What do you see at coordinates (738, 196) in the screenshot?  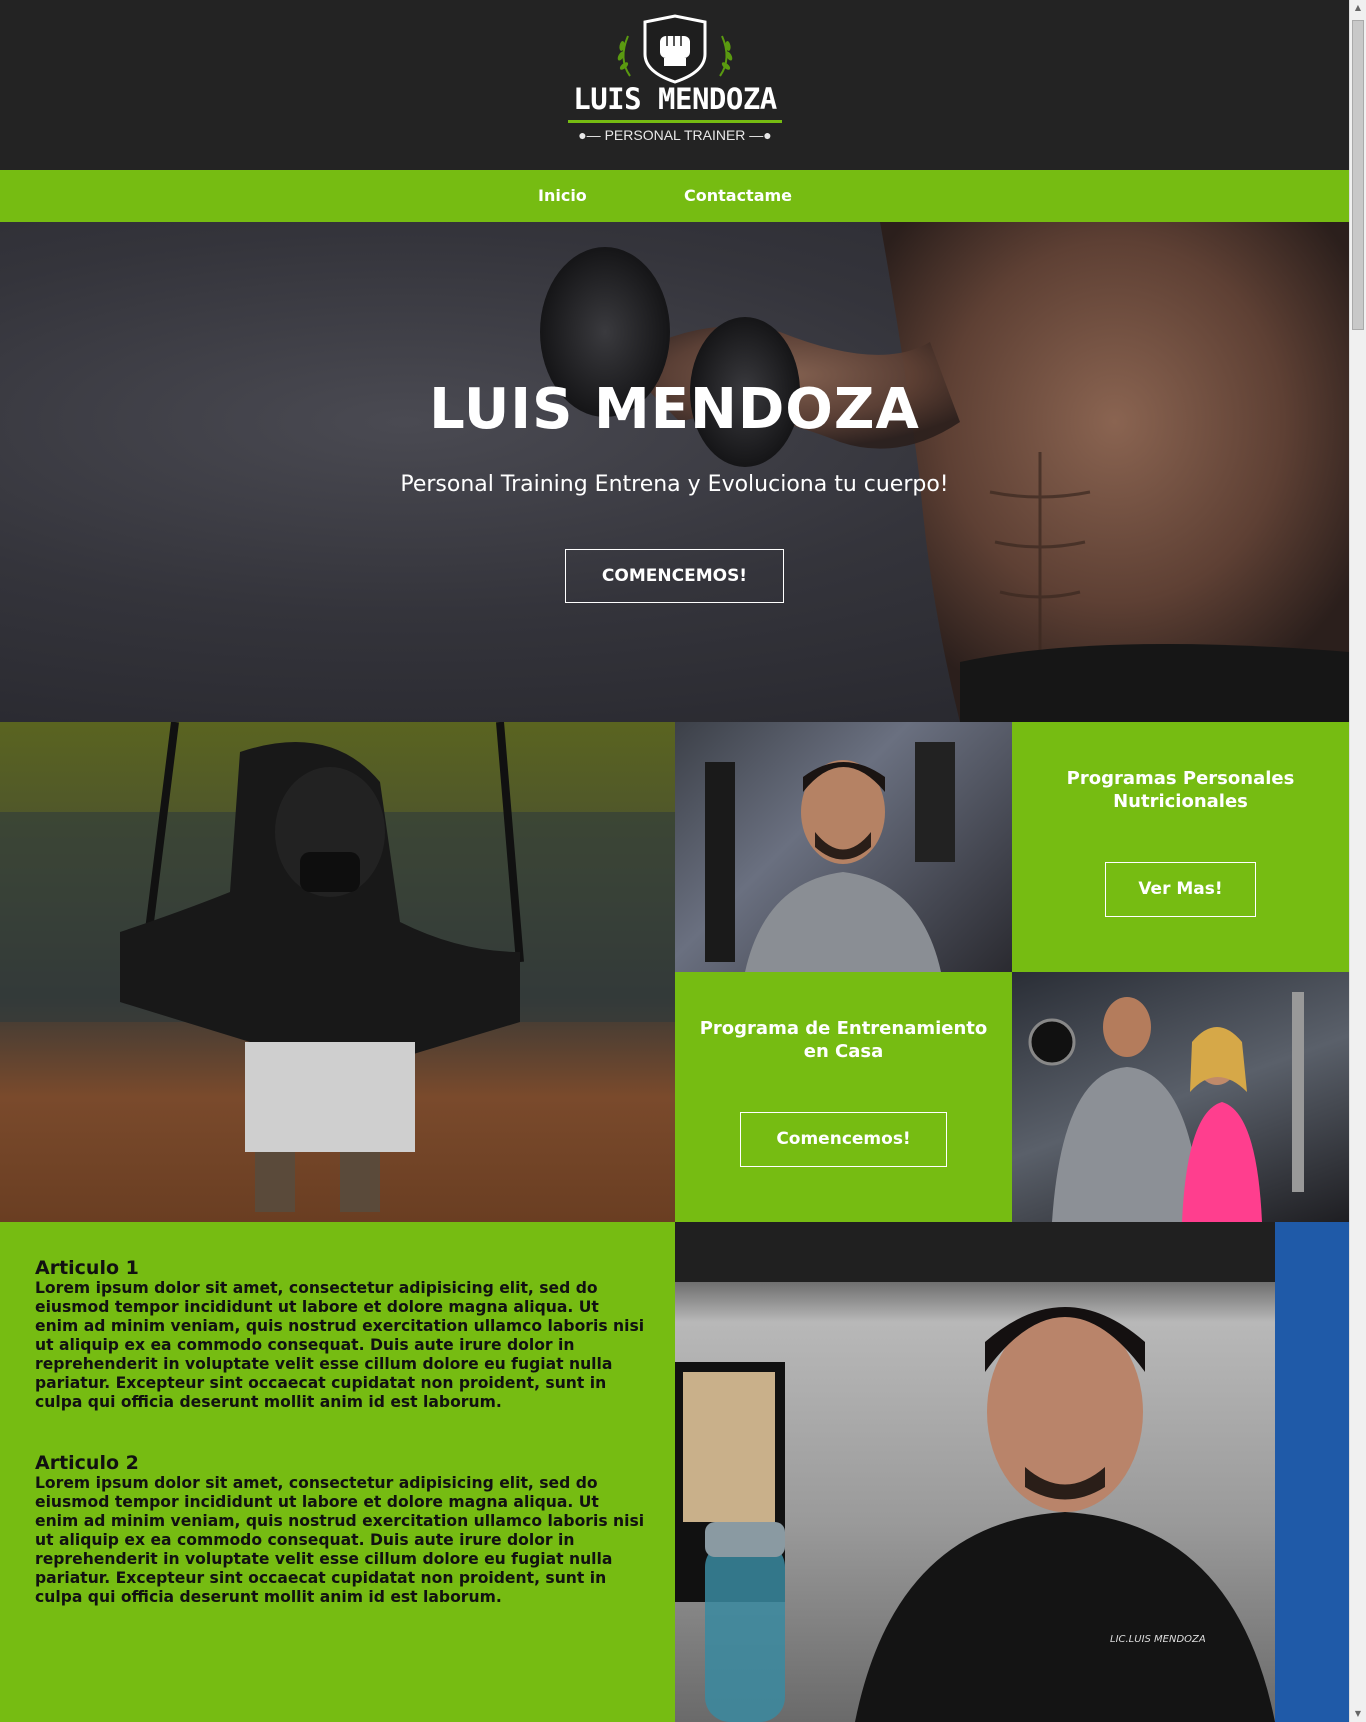 I see `nav-contactame: Contactame` at bounding box center [738, 196].